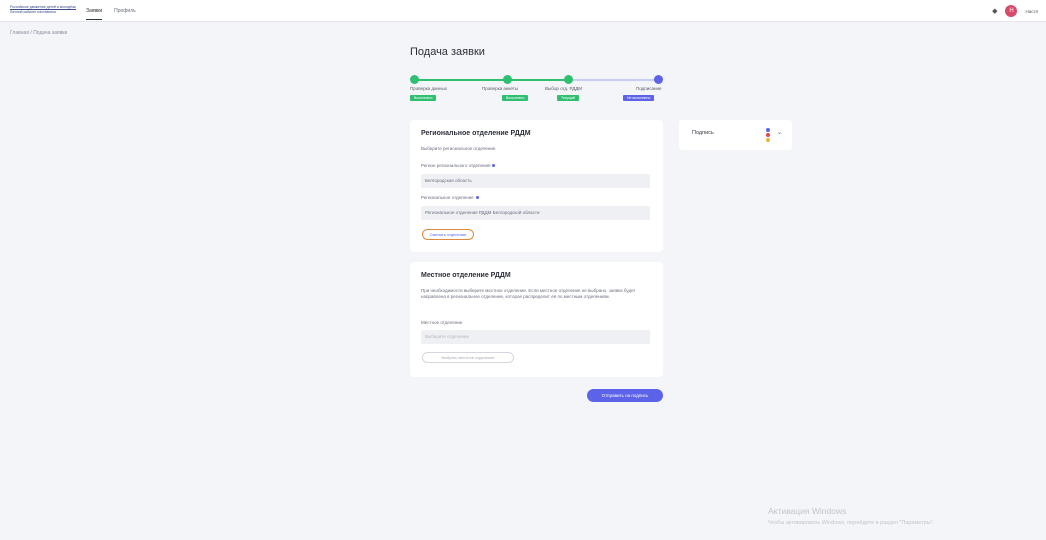 The width and height of the screenshot is (1046, 540). I want to click on avatar: Н, so click(1011, 11).